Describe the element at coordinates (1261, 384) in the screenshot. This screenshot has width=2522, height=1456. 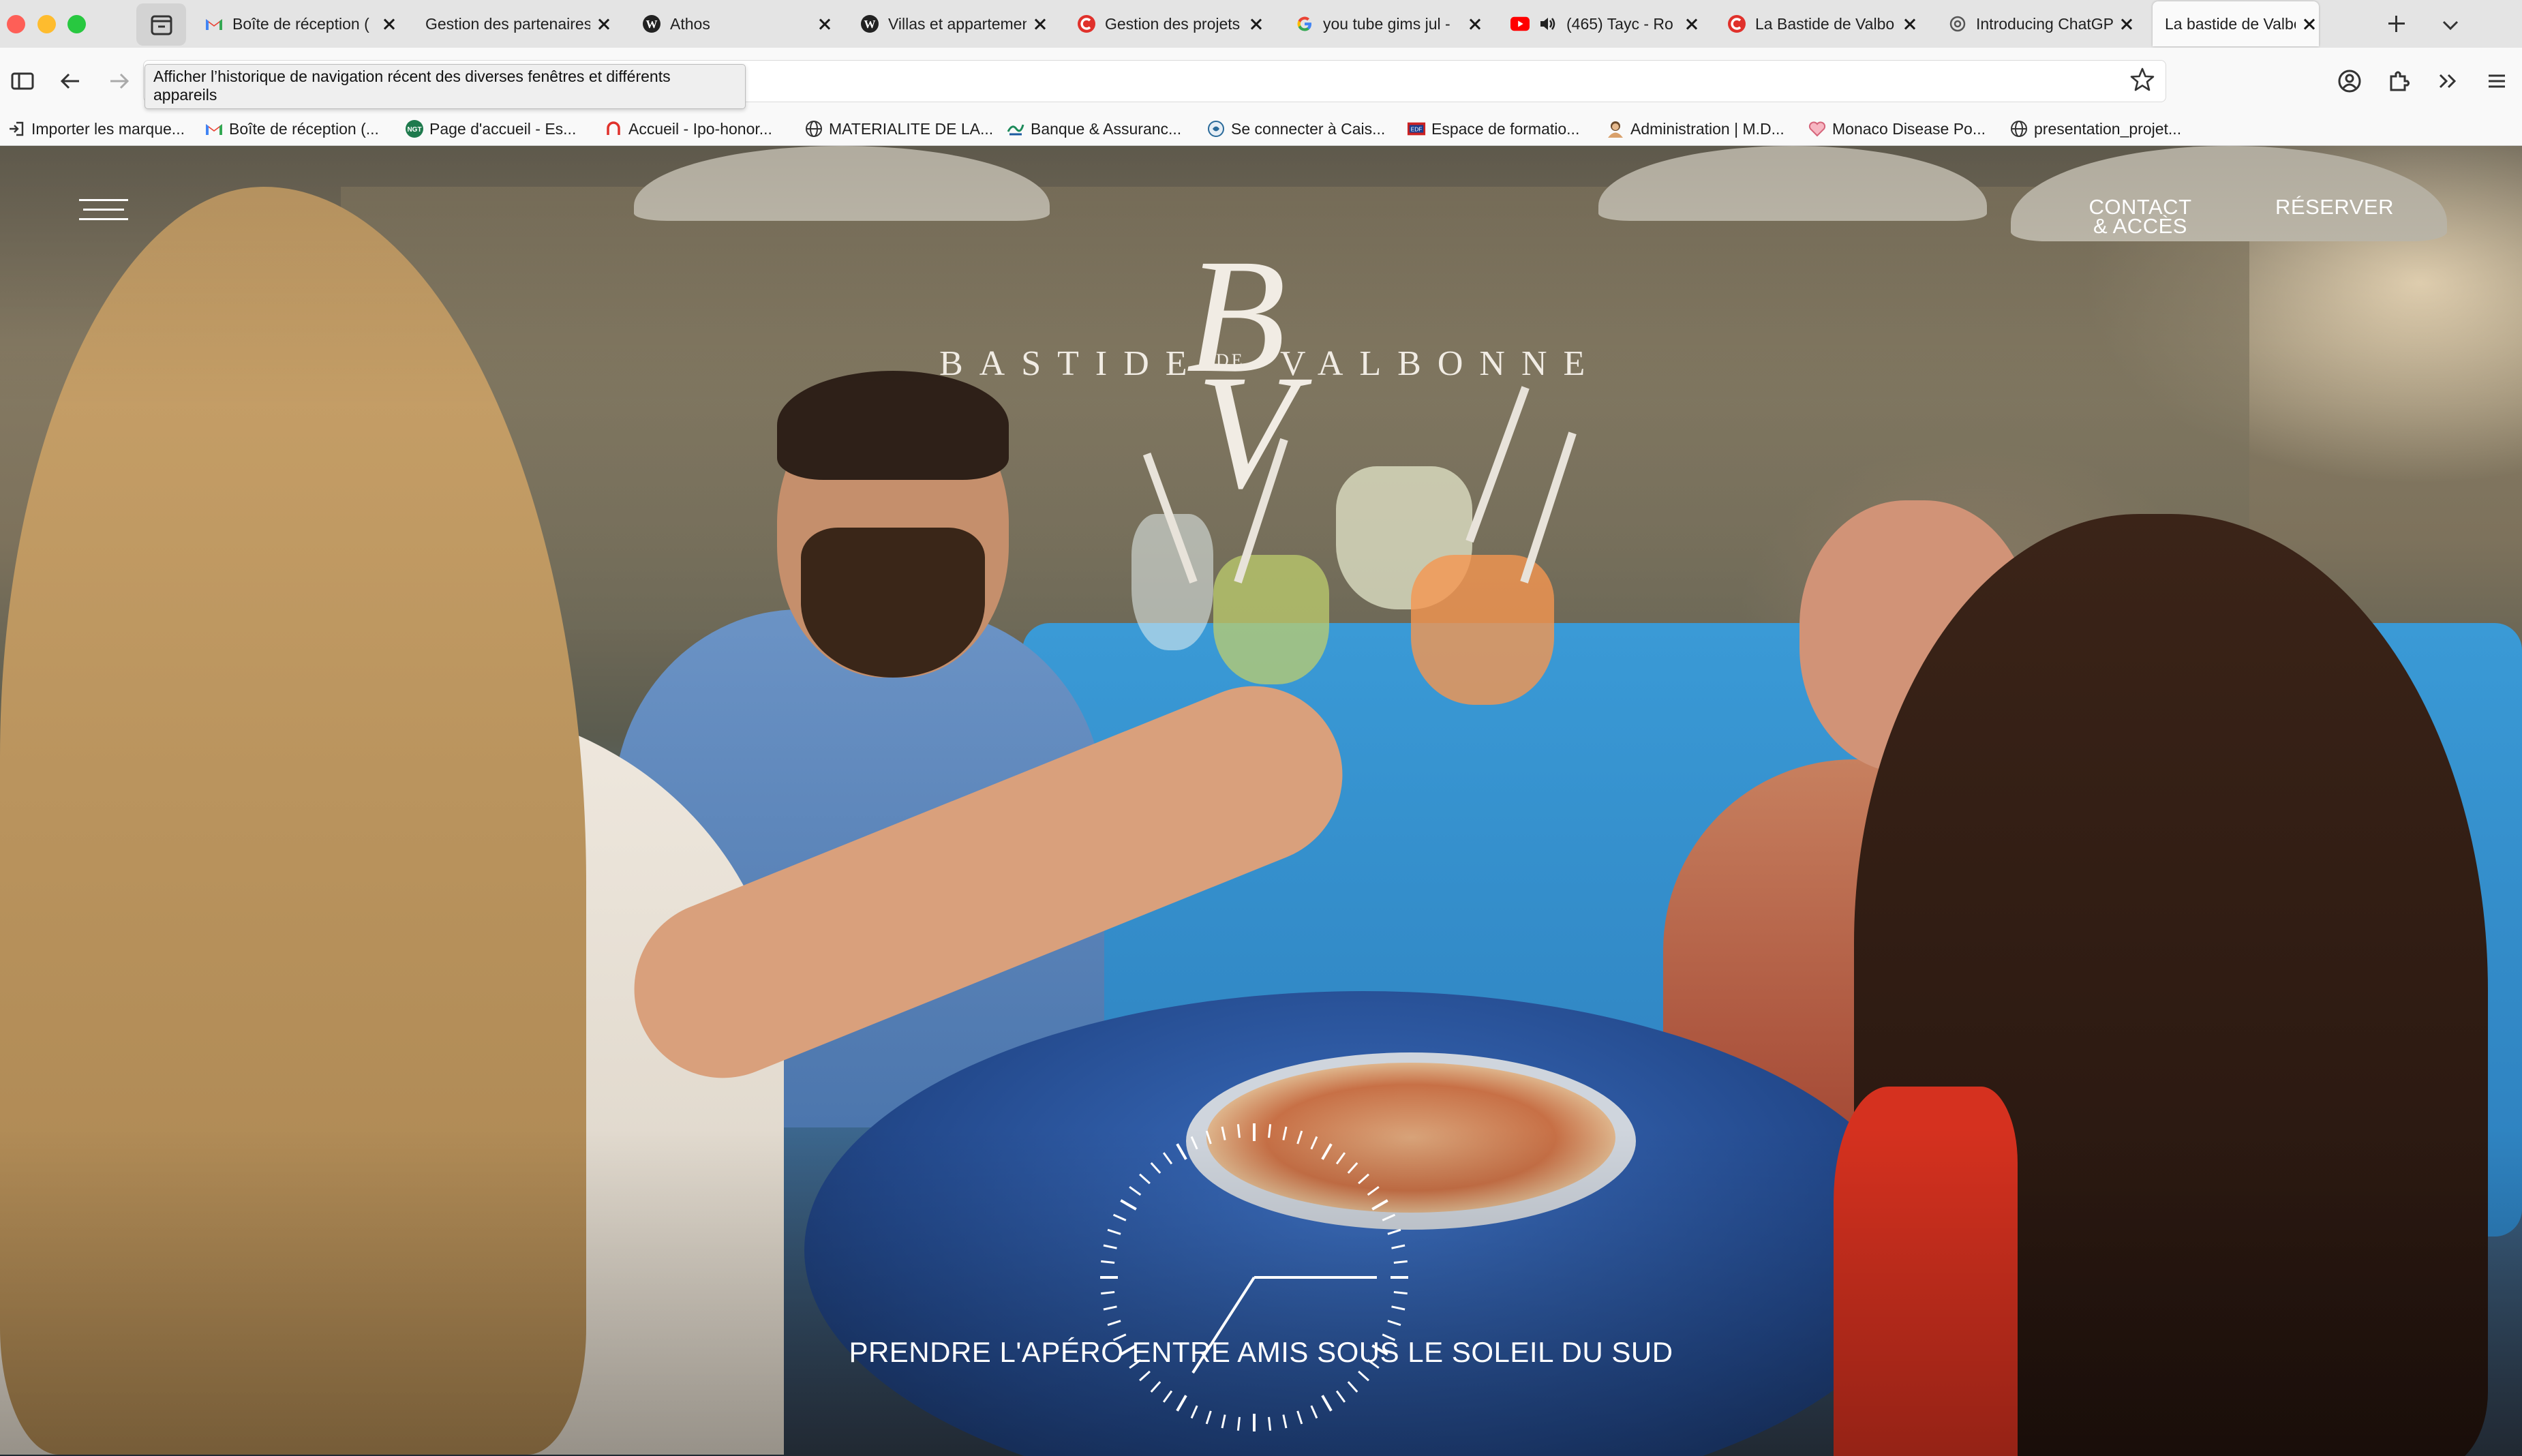
I see `bastide-logo-icon: B V` at that location.